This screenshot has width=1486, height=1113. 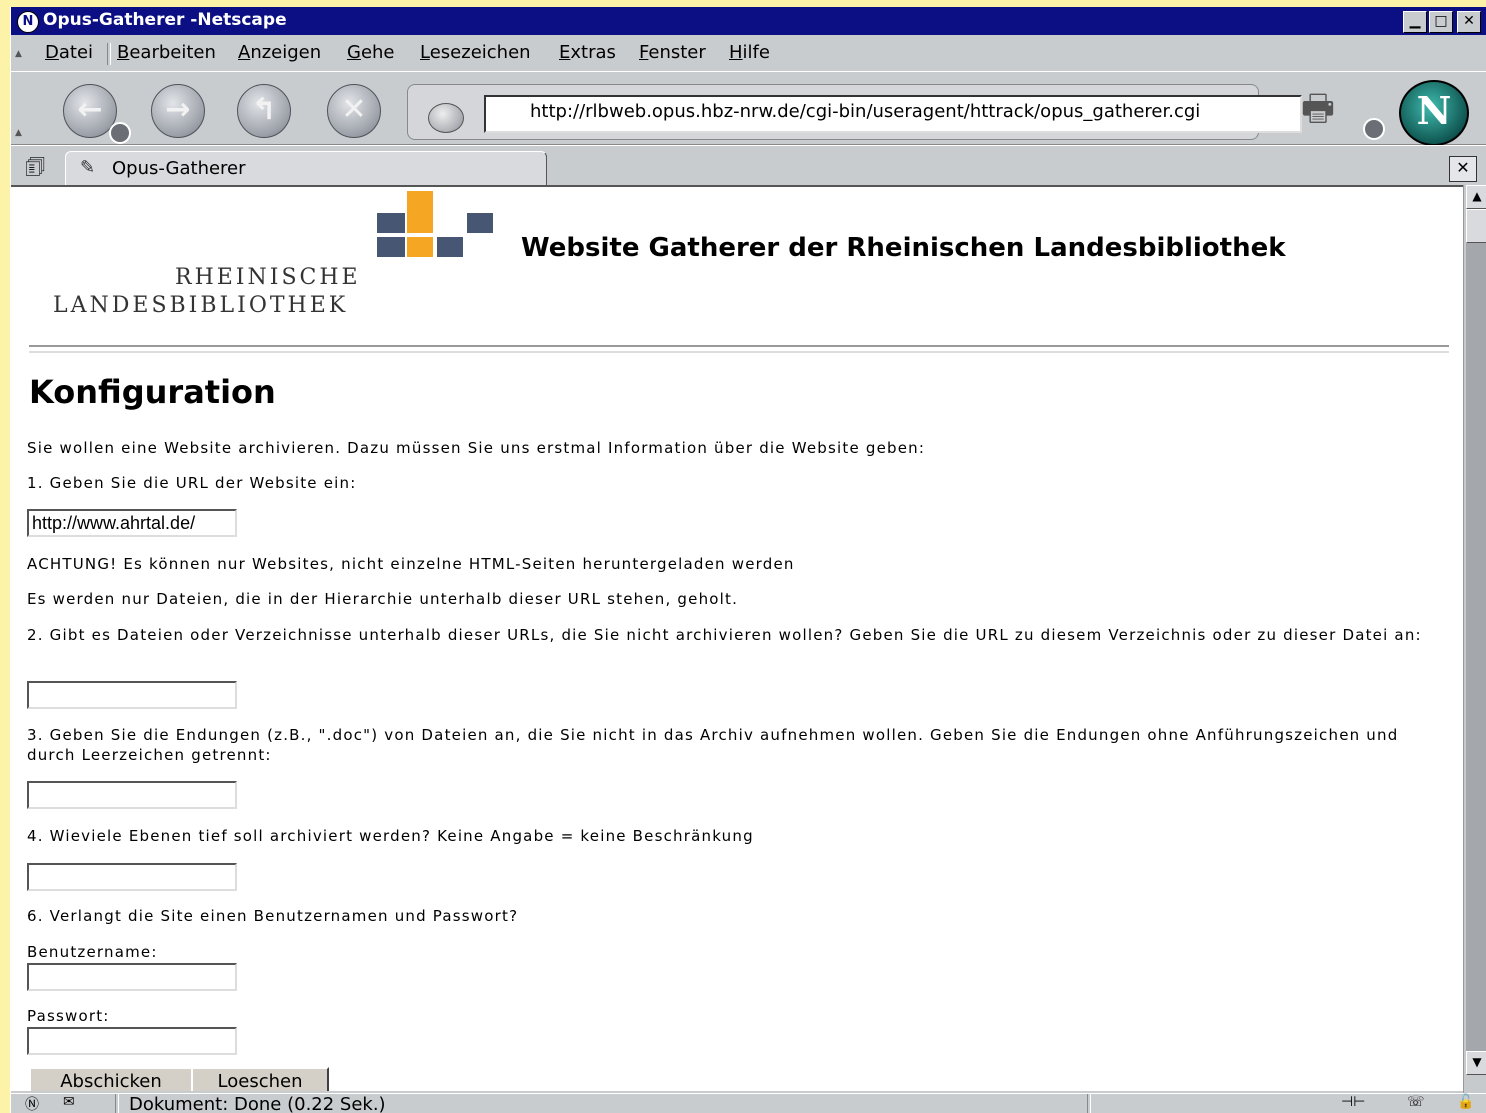 I want to click on scroll-thumb, so click(x=1476, y=226).